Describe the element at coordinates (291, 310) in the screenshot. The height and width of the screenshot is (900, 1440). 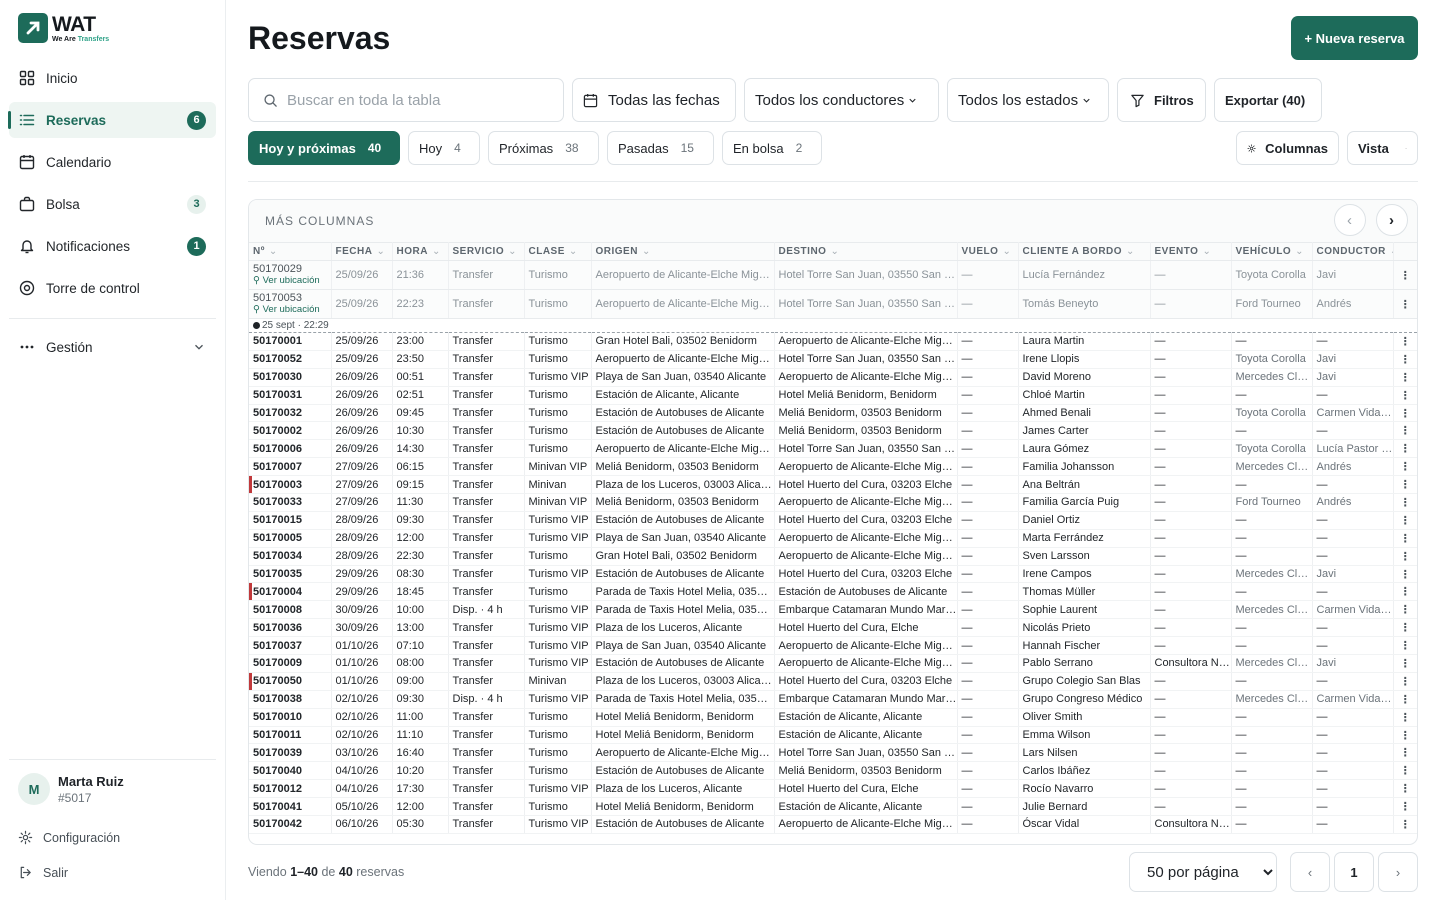
I see `view-location-link: ⚲ Ver ubicación` at that location.